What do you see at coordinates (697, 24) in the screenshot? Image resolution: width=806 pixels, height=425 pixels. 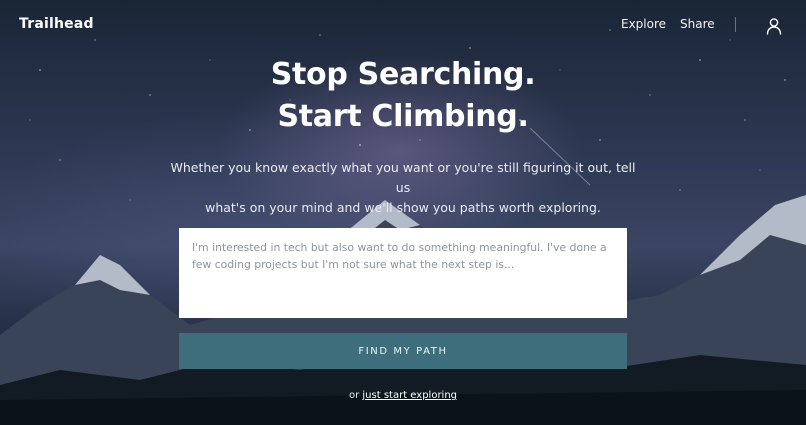 I see `nav-link-share: Share` at bounding box center [697, 24].